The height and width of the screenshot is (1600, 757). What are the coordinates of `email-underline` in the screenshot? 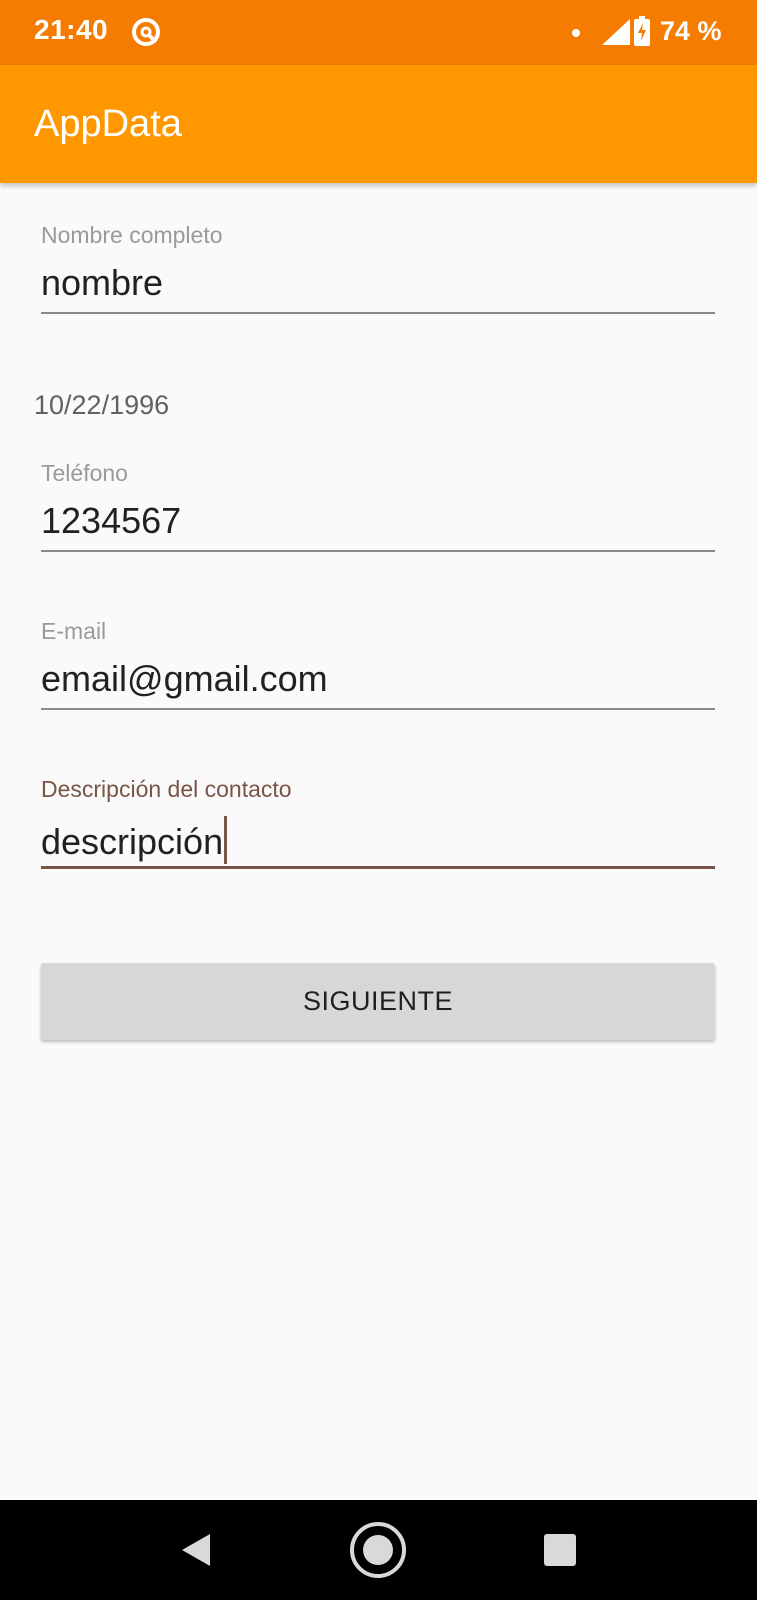 It's located at (378, 709).